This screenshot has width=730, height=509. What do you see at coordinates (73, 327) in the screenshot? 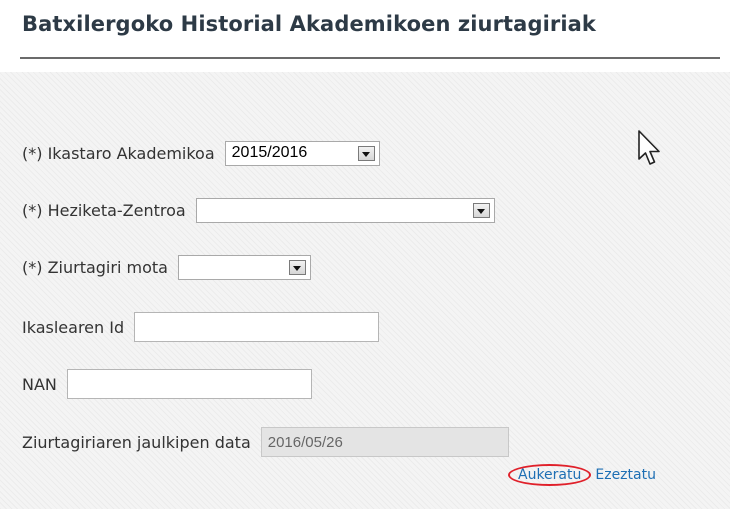
I see `student-id-label: Ikaslearen Id` at bounding box center [73, 327].